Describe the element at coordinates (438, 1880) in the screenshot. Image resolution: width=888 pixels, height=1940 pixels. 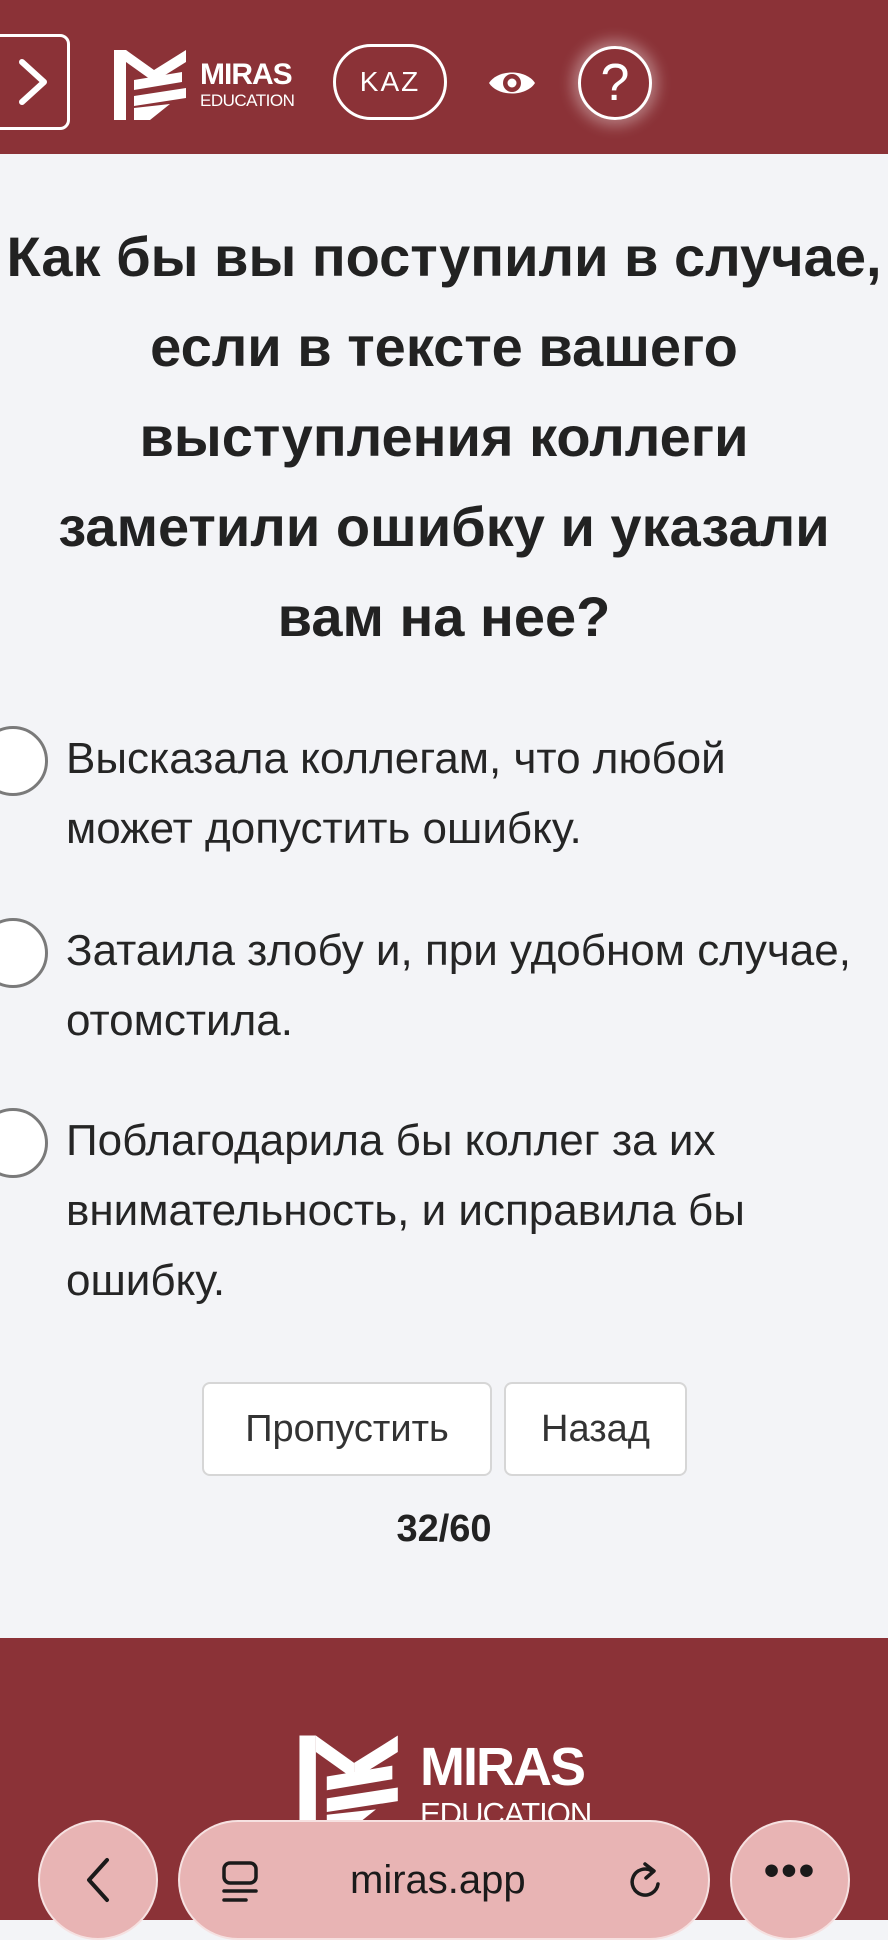
I see `url-text: miras.app` at that location.